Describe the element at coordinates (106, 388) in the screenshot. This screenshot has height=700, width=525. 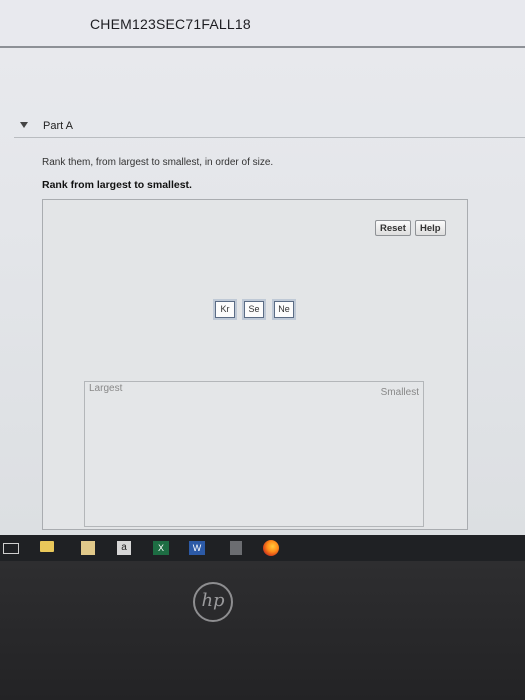
I see `largest-label: Largest` at that location.